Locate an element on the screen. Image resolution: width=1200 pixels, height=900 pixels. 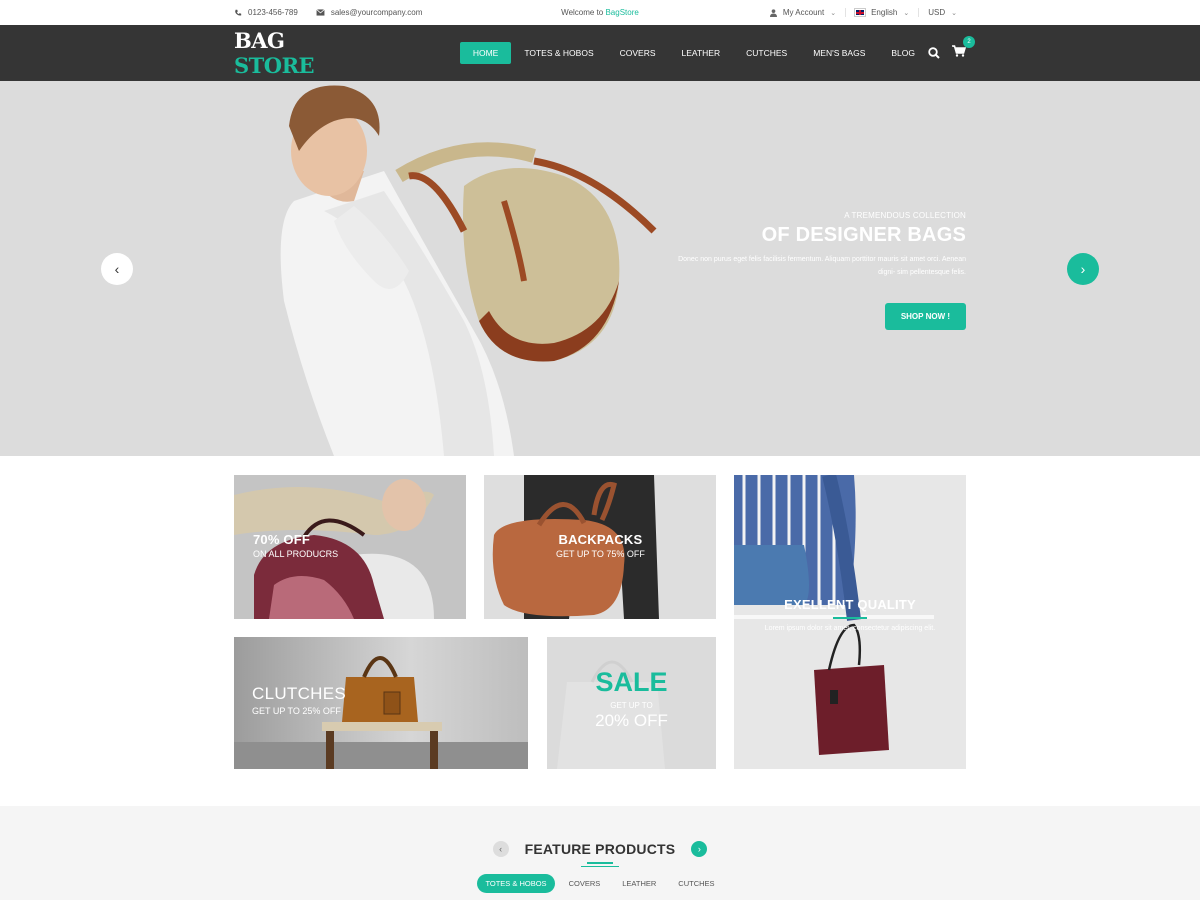
currency-label: USD is located at coordinates (937, 12).